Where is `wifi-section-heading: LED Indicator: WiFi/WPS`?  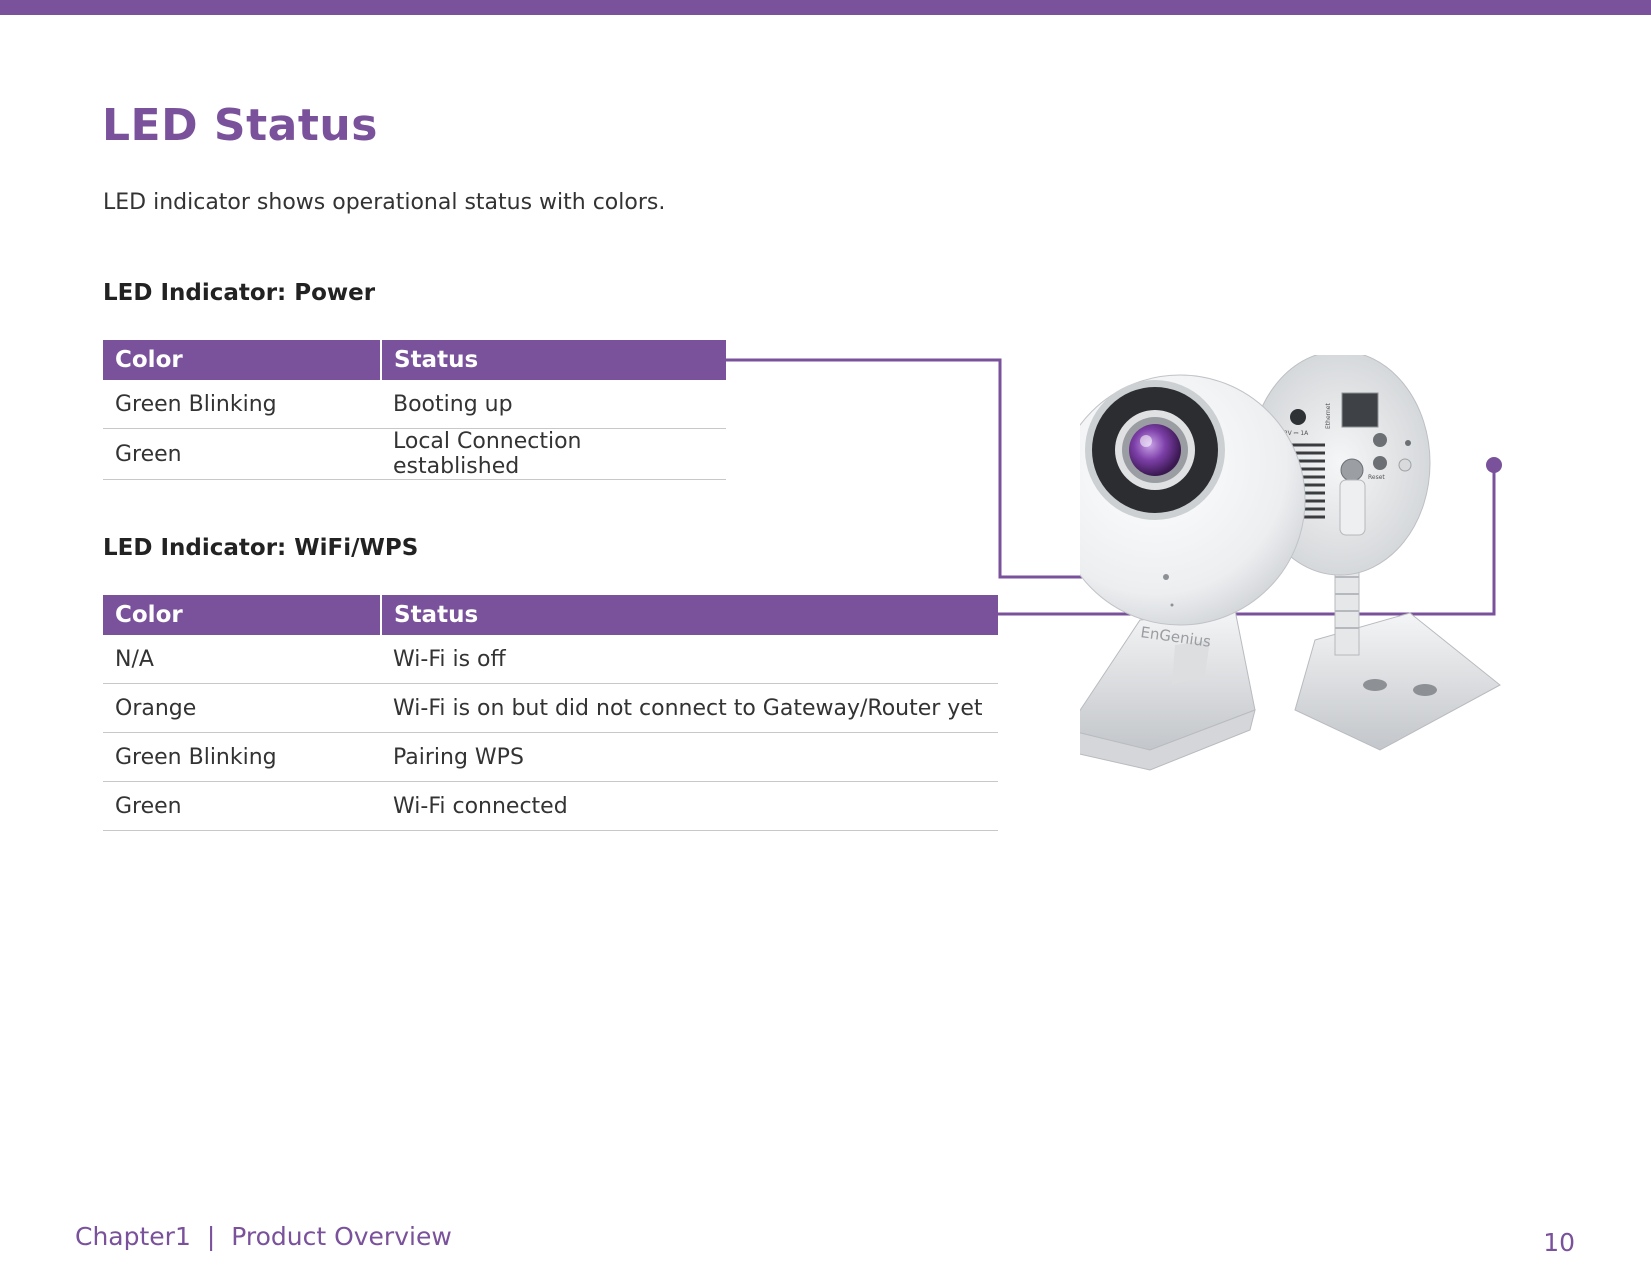 wifi-section-heading: LED Indicator: WiFi/WPS is located at coordinates (261, 548).